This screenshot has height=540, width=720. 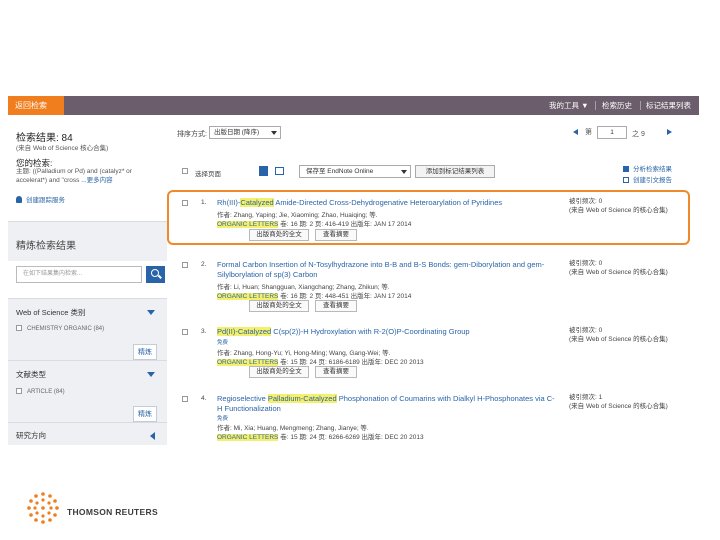 What do you see at coordinates (204, 331) in the screenshot?
I see `record-number: 3.` at bounding box center [204, 331].